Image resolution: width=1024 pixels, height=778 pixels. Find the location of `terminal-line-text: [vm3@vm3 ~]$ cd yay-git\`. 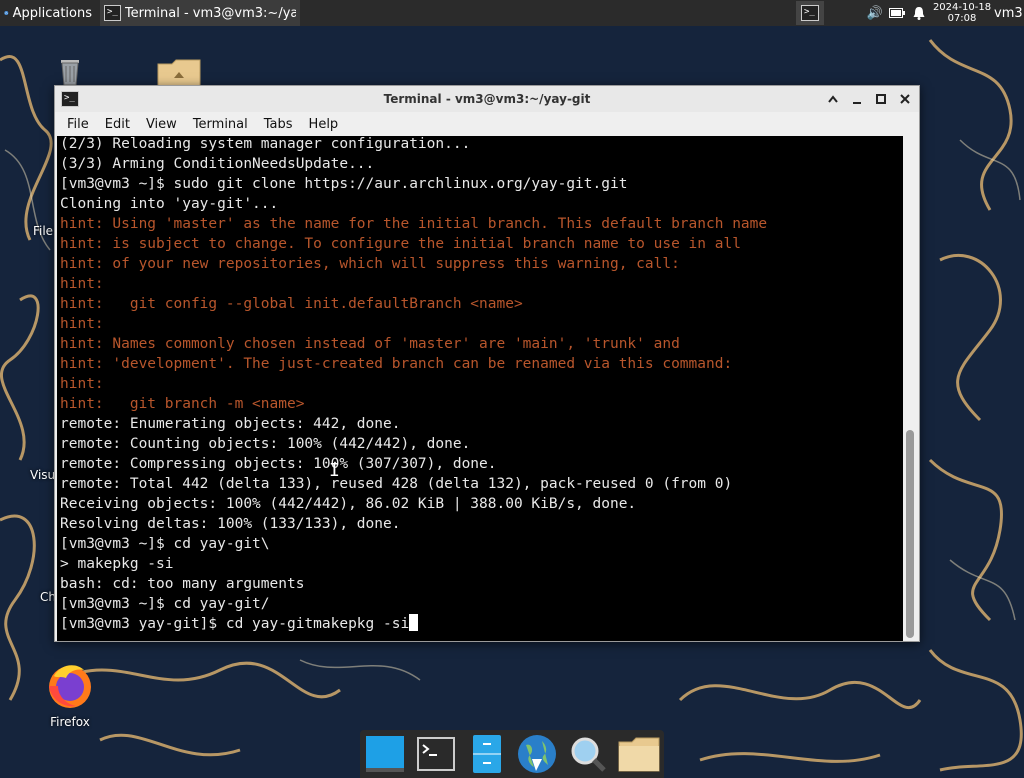

terminal-line-text: [vm3@vm3 ~]$ cd yay-git\ is located at coordinates (165, 544).